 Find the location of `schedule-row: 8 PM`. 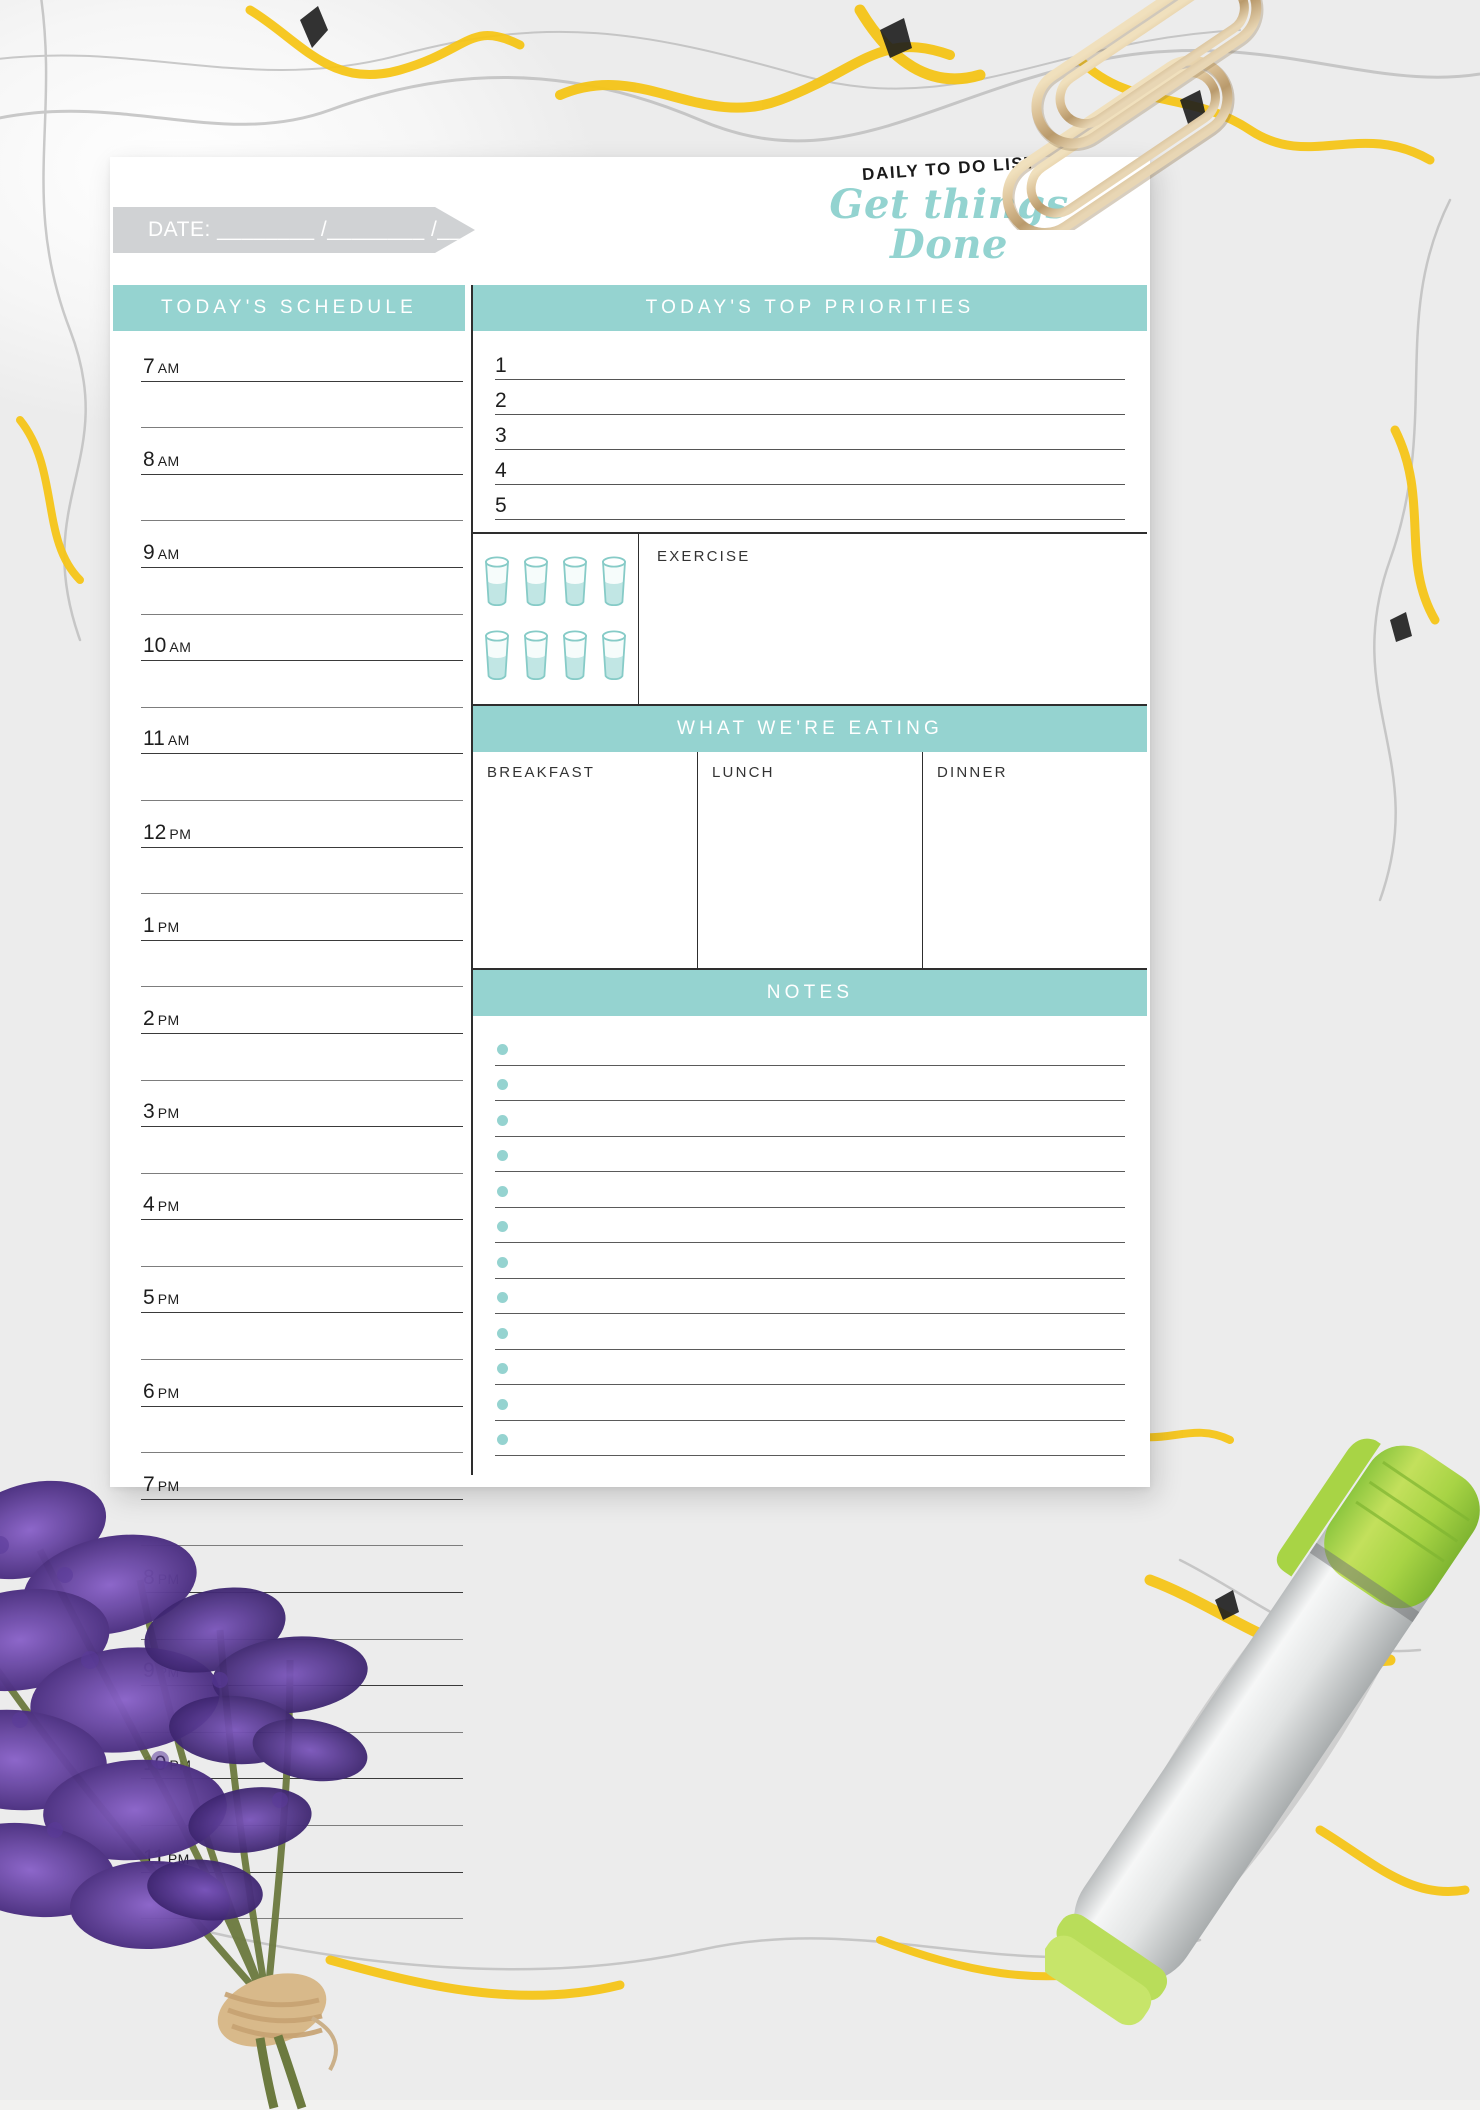

schedule-row: 8 PM is located at coordinates (292, 1570).